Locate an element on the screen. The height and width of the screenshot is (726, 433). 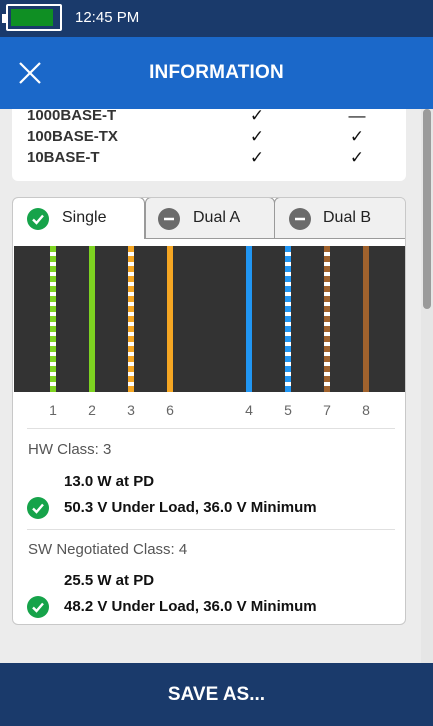
pin-label: 4 is located at coordinates (249, 410).